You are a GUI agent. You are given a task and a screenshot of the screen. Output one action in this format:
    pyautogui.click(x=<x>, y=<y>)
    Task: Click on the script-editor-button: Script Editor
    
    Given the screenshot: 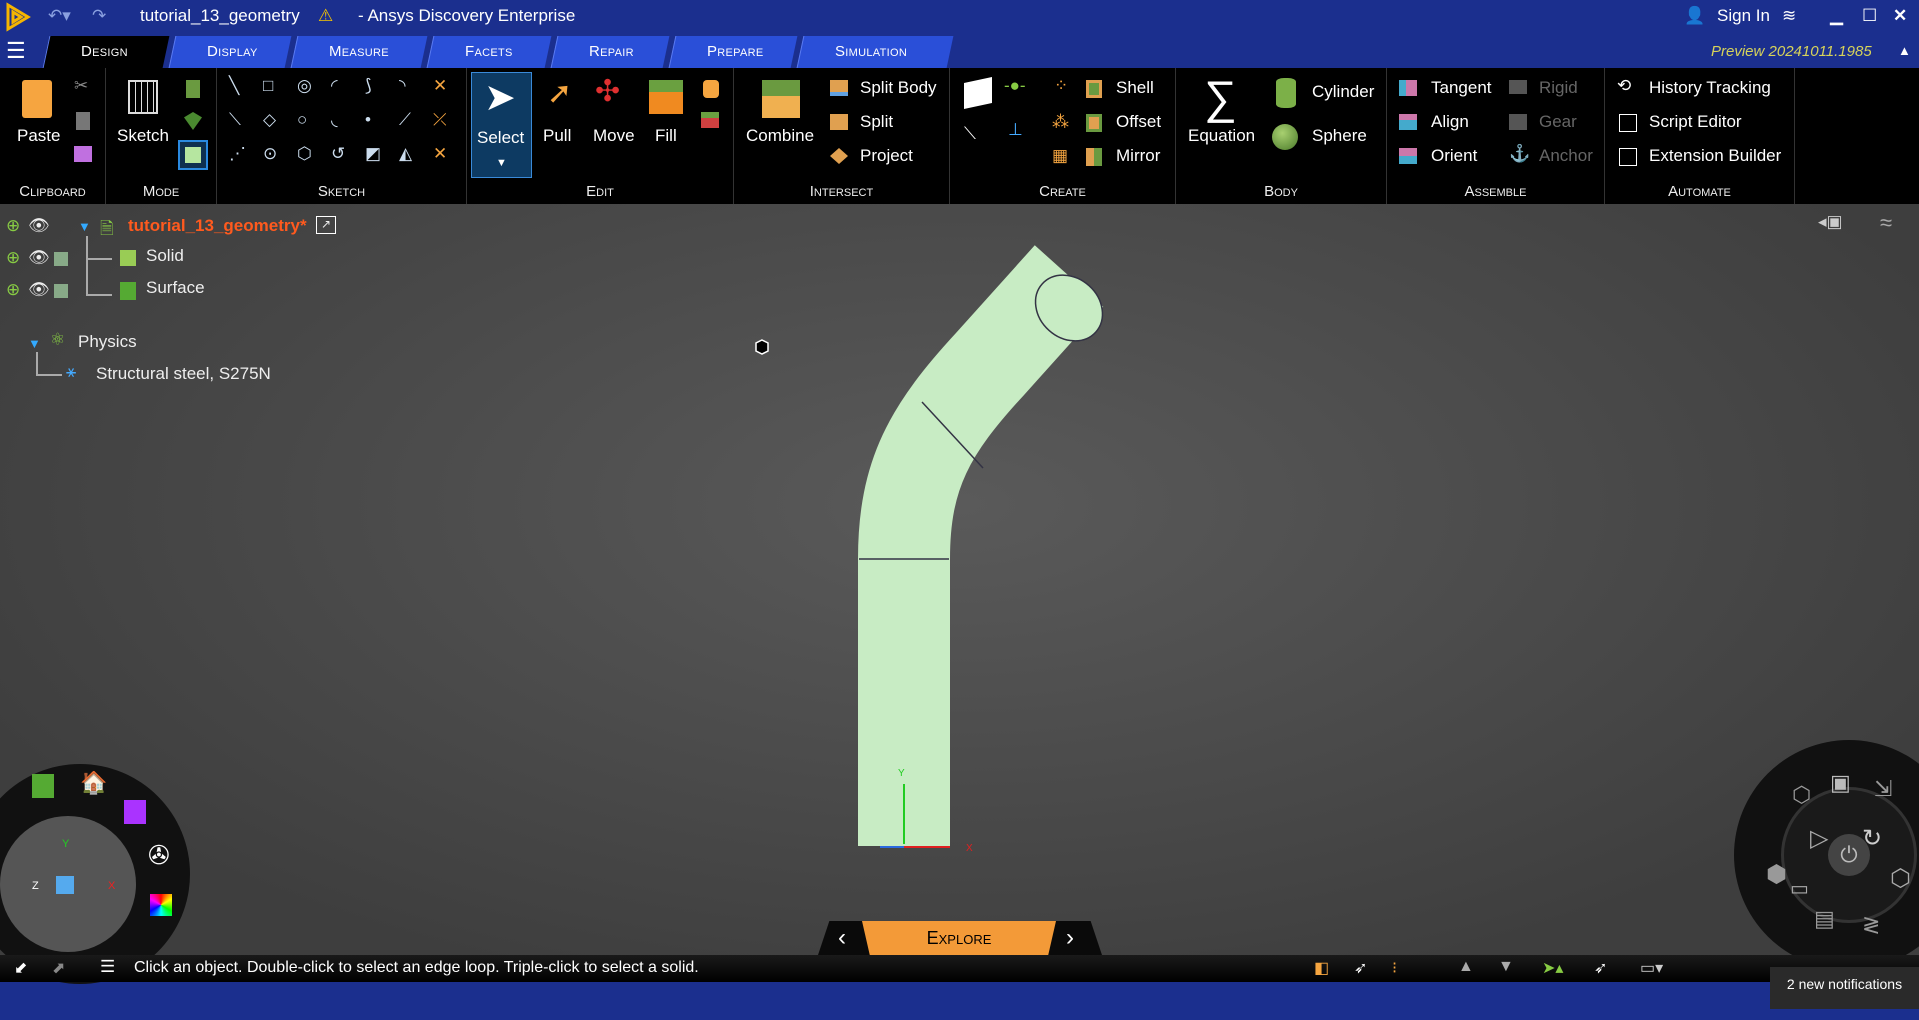 What is the action you would take?
    pyautogui.click(x=1695, y=122)
    